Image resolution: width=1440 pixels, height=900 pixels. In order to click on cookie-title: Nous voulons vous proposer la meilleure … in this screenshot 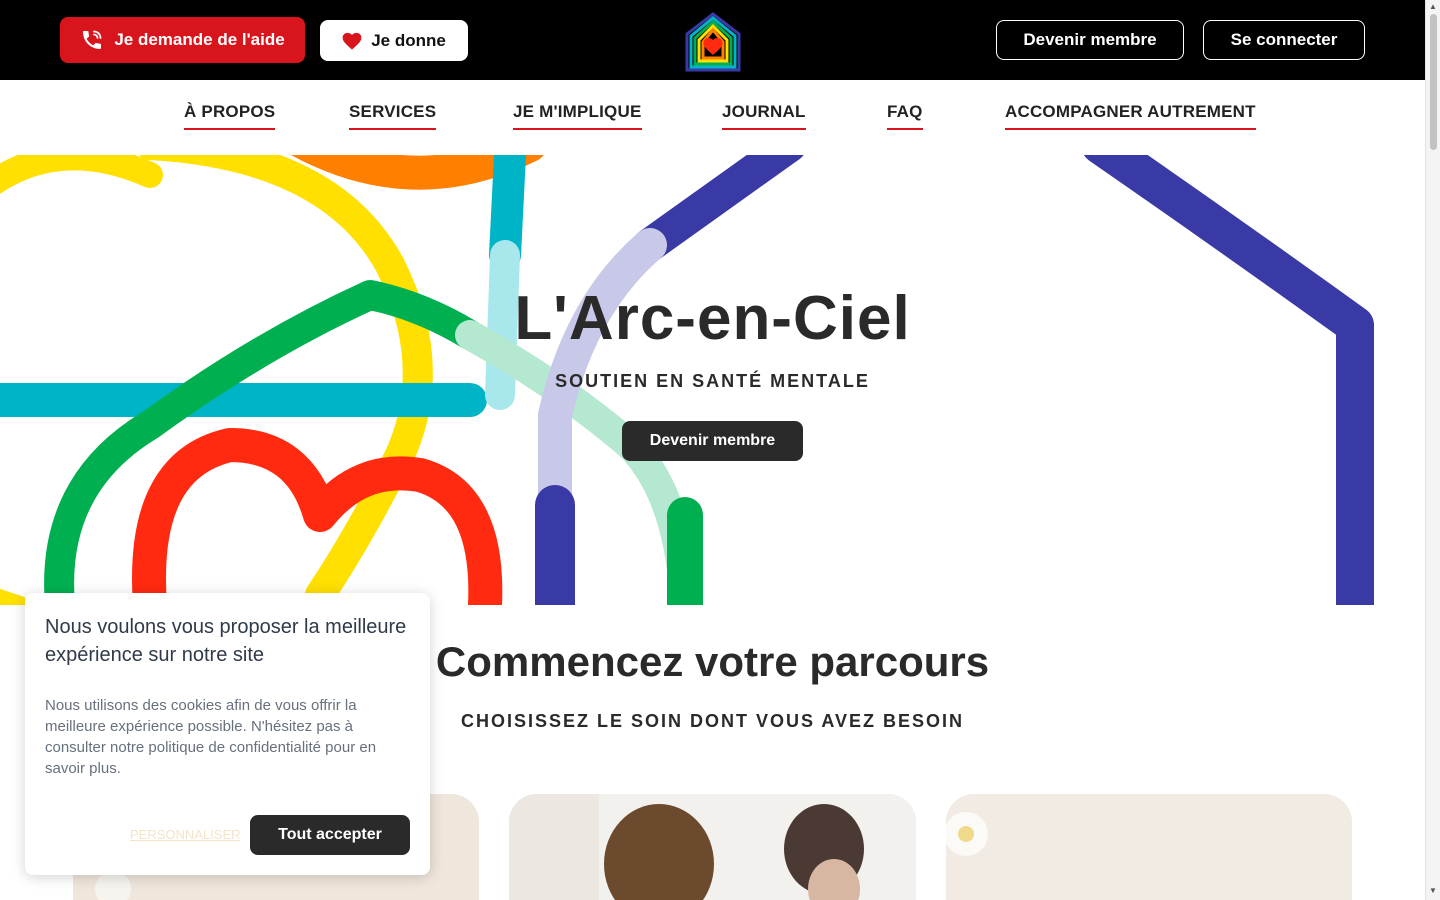, I will do `click(226, 641)`.